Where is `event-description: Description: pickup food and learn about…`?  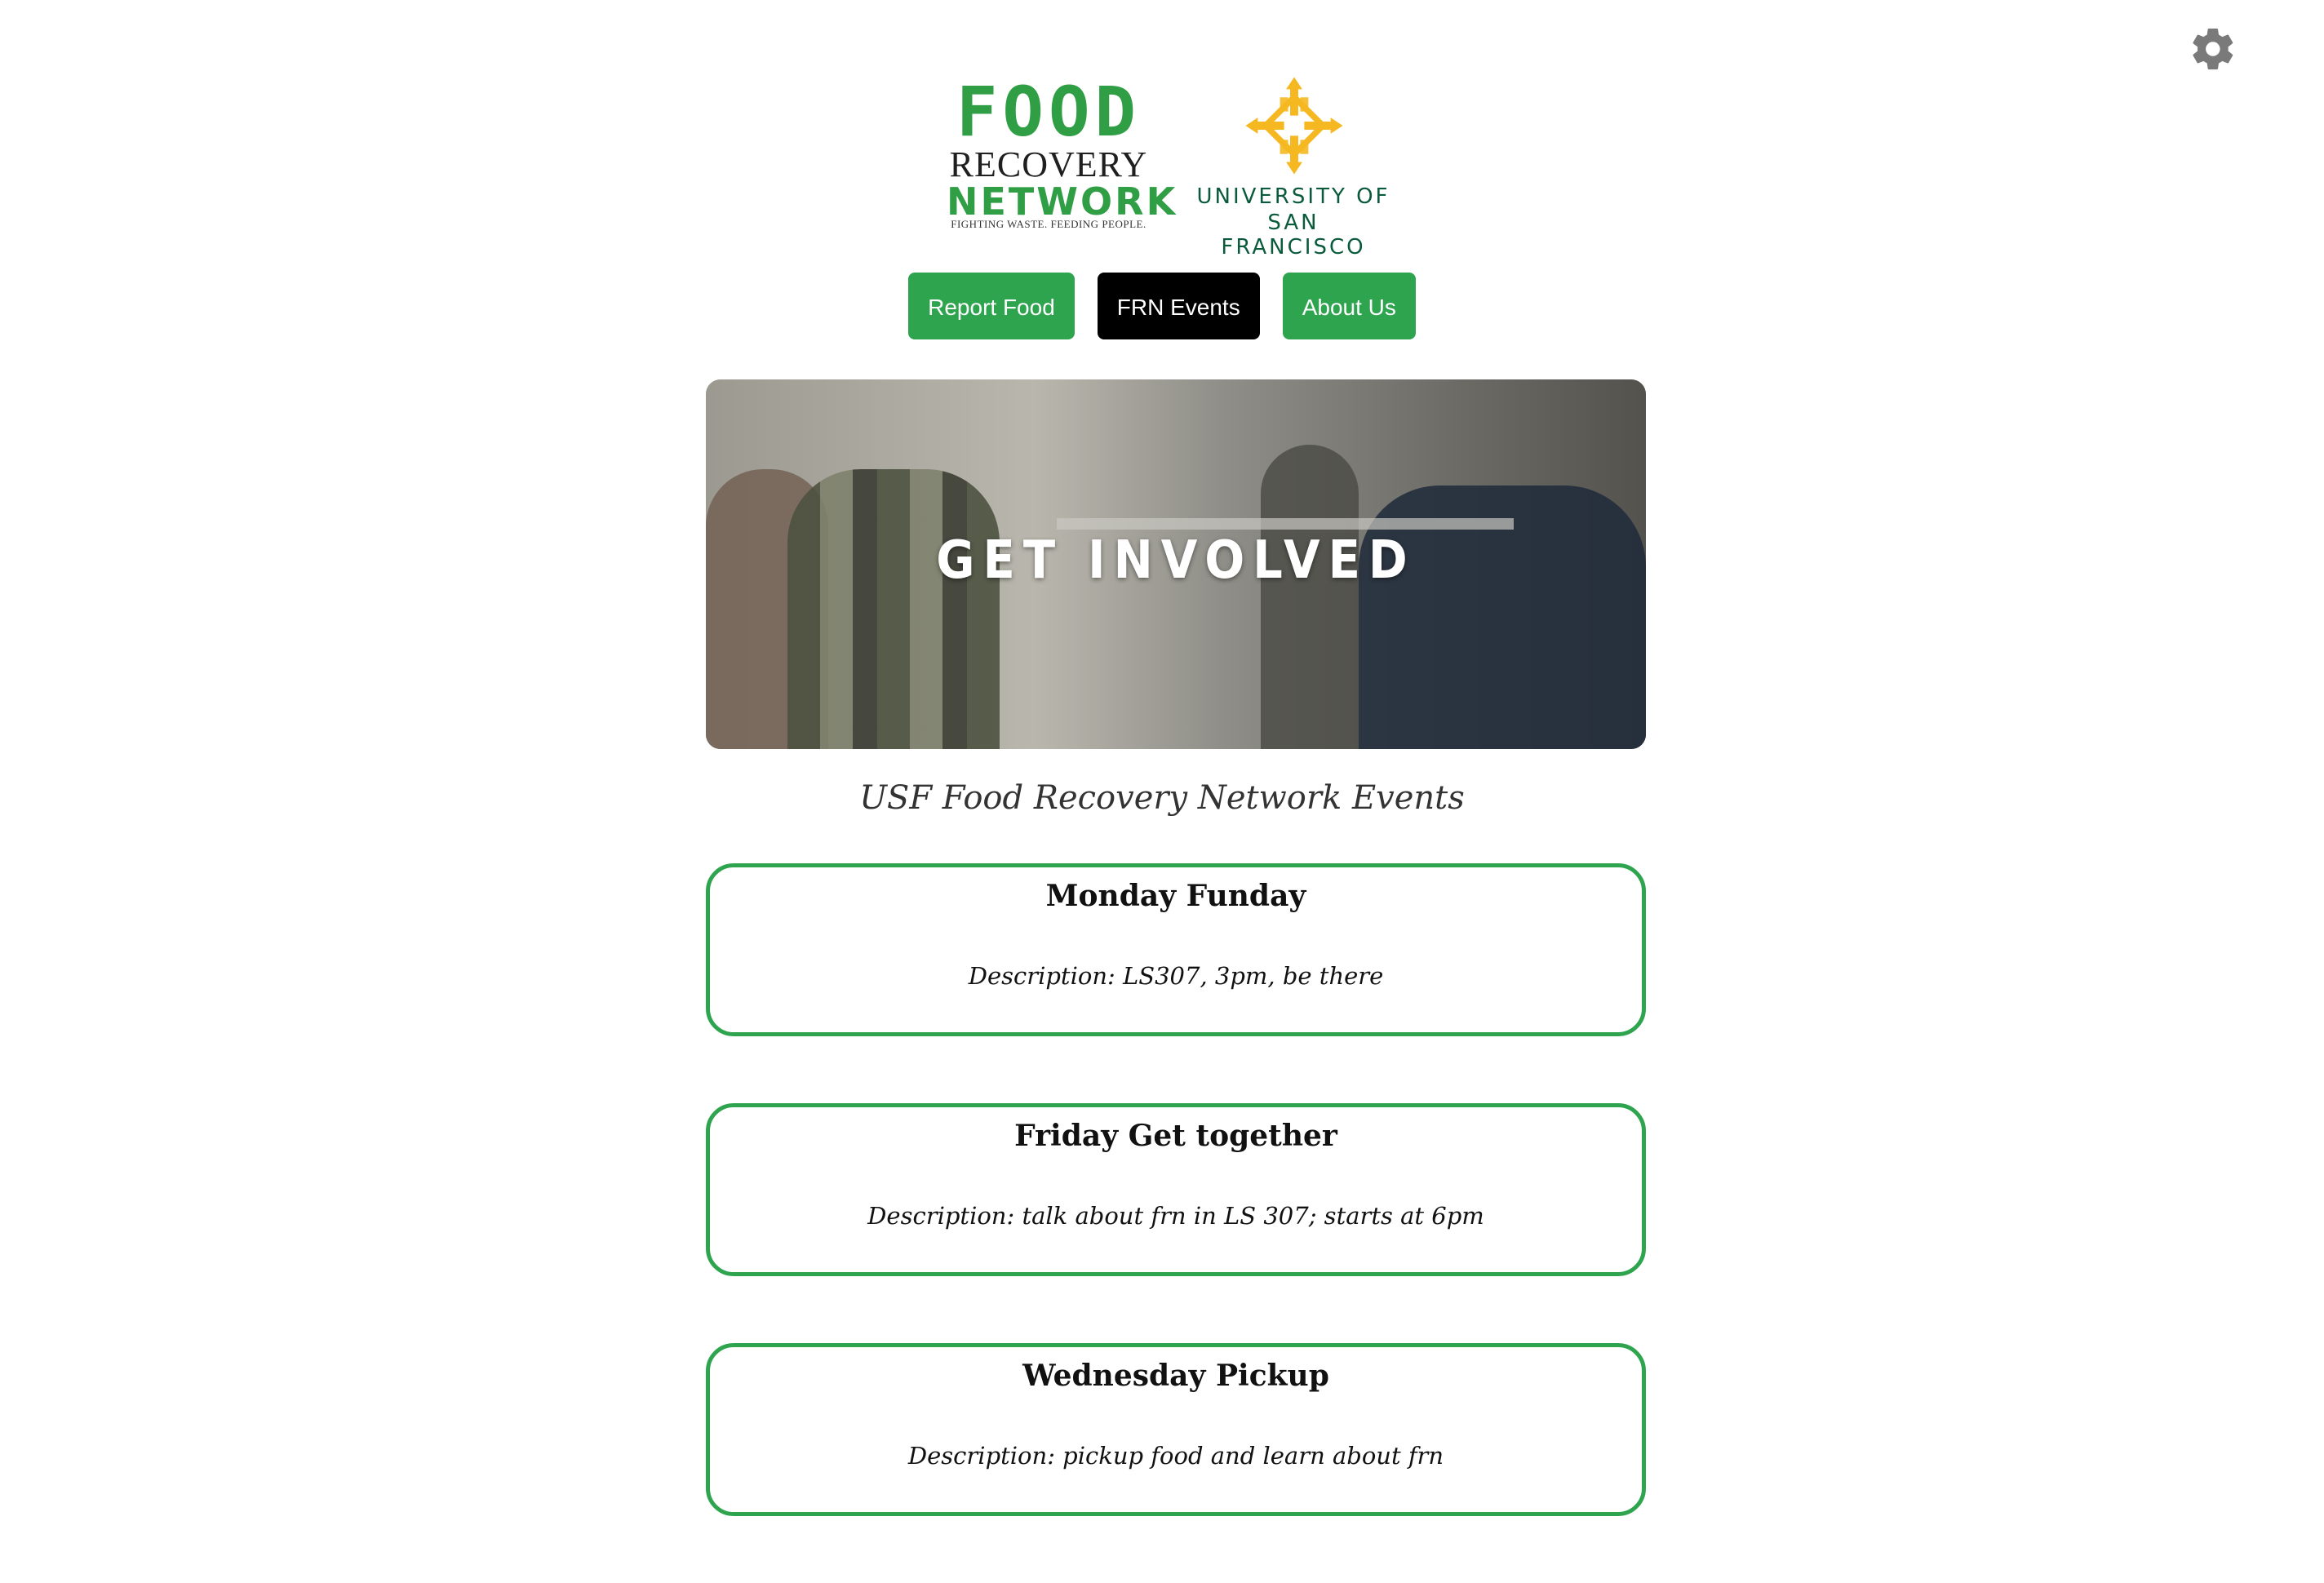 event-description: Description: pickup food and learn about… is located at coordinates (1176, 1456).